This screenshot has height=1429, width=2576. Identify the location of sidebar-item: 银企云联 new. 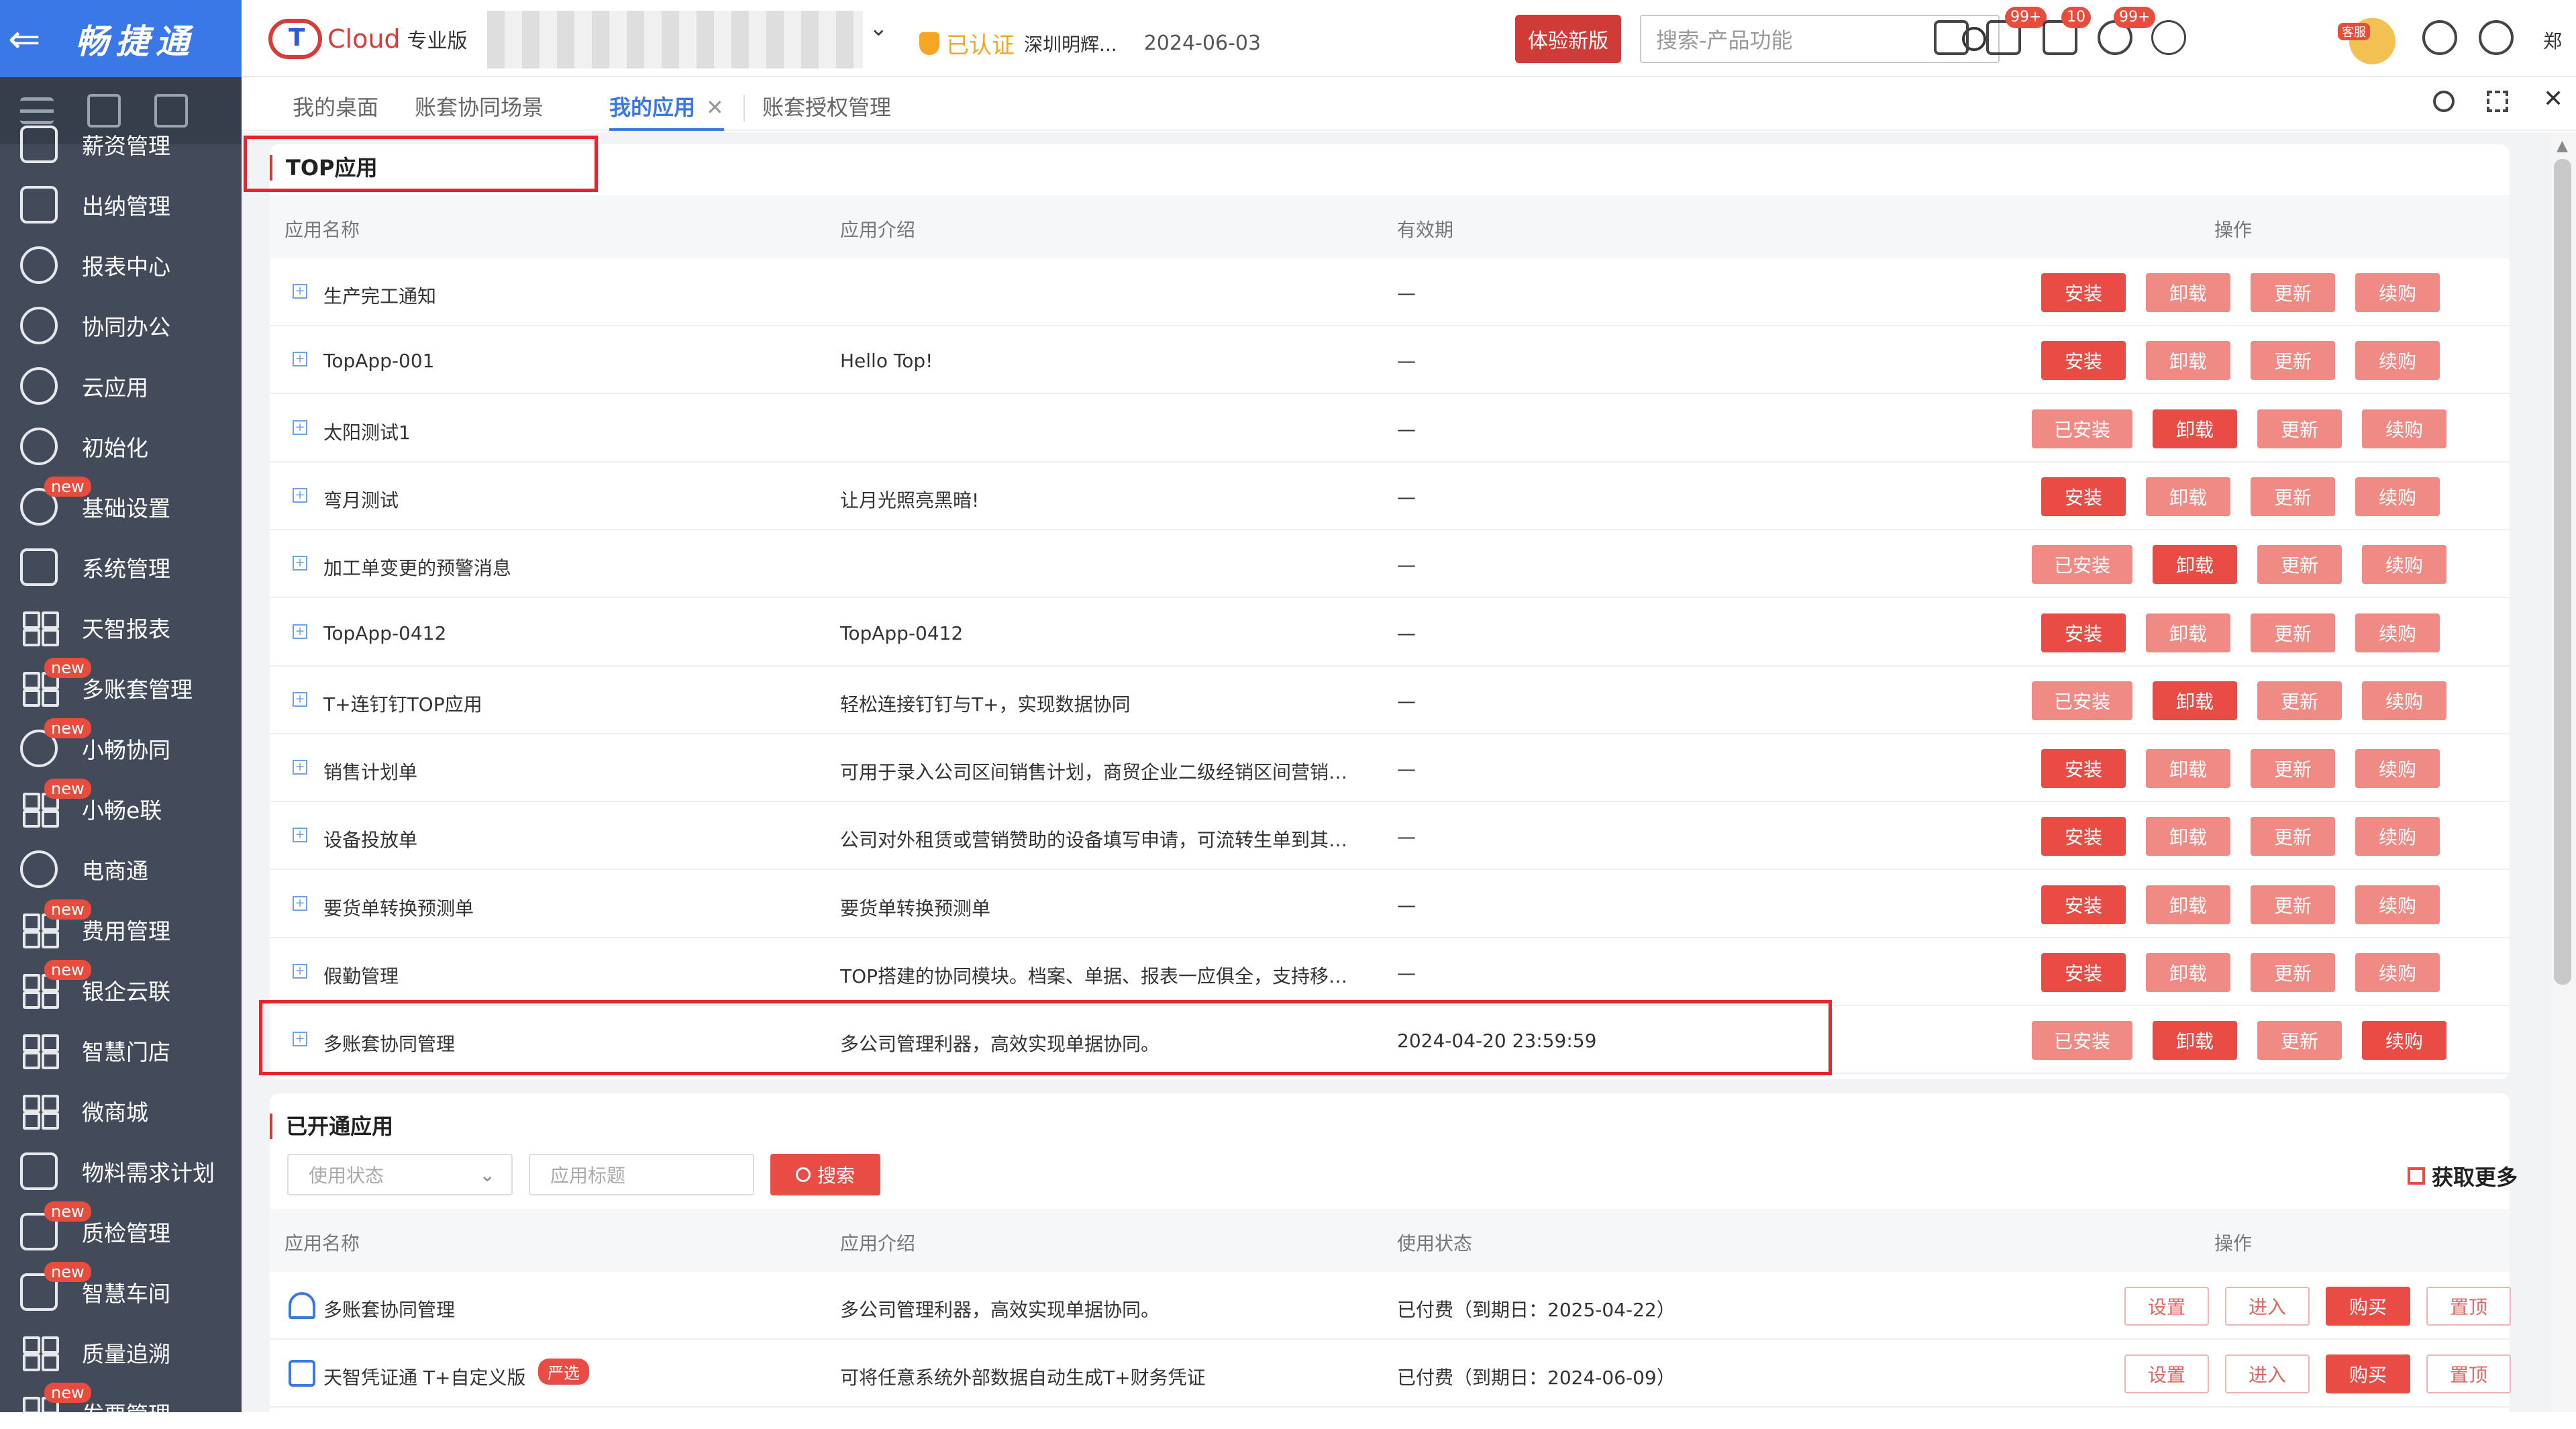
(121, 990).